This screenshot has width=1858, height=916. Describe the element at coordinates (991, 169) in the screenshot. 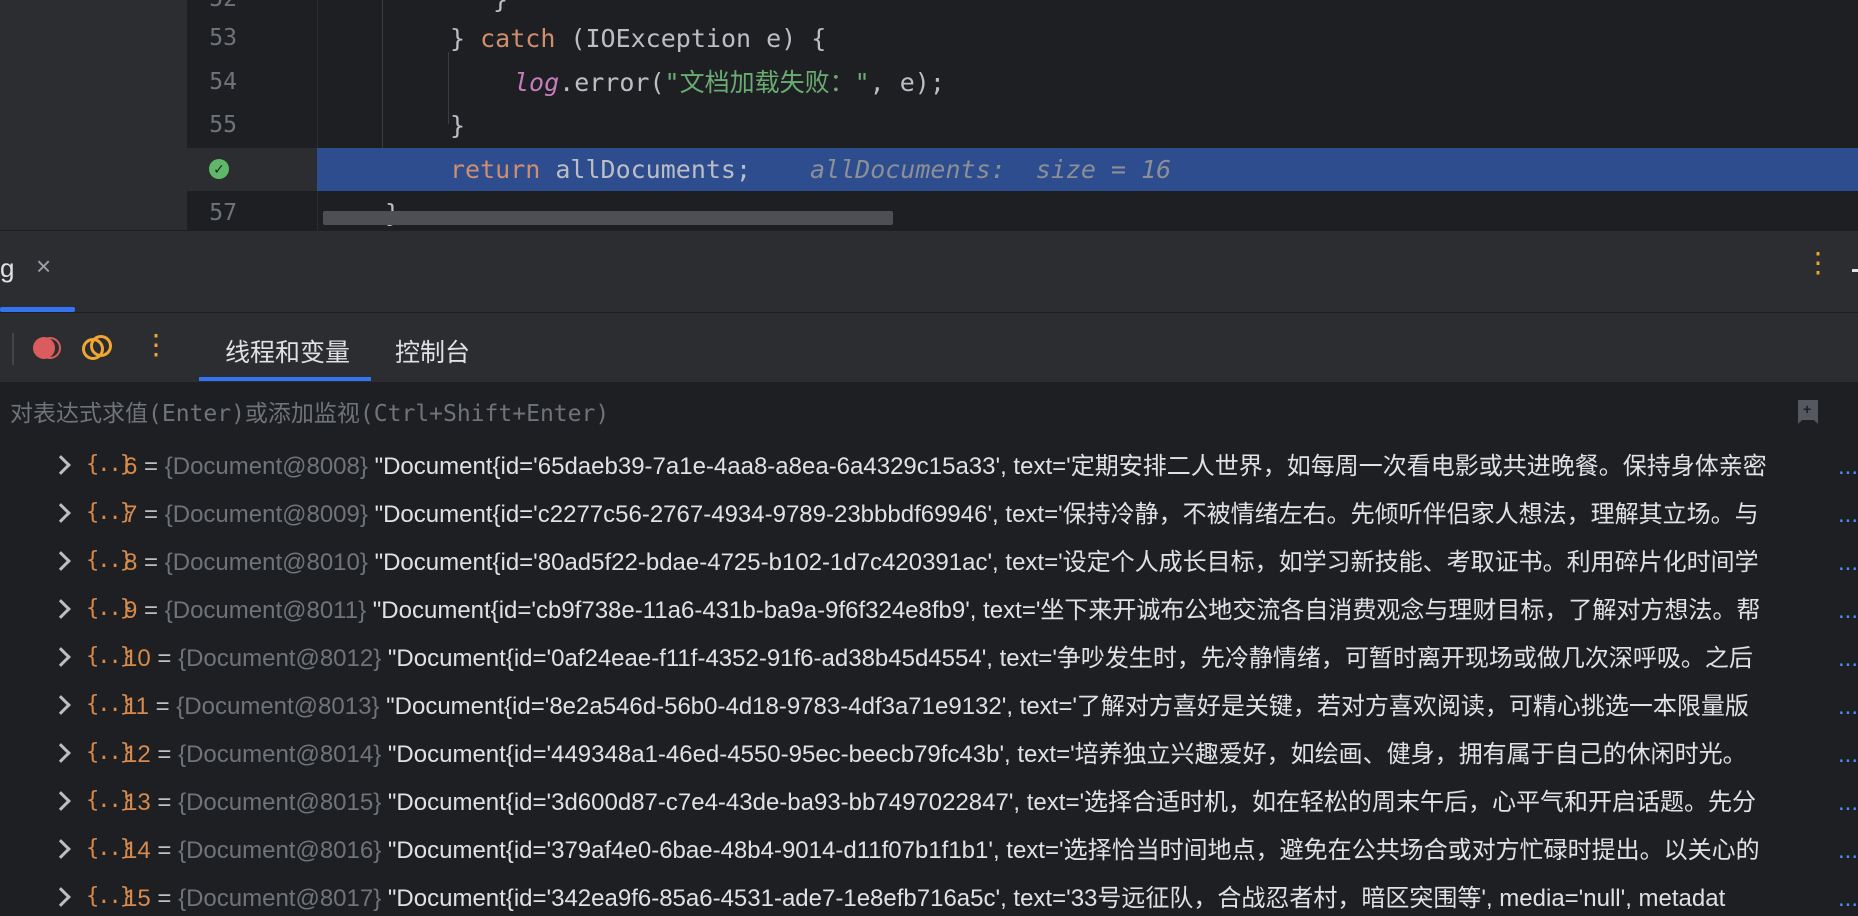

I see `inline-debug-value: allDocuments: size = 16` at that location.